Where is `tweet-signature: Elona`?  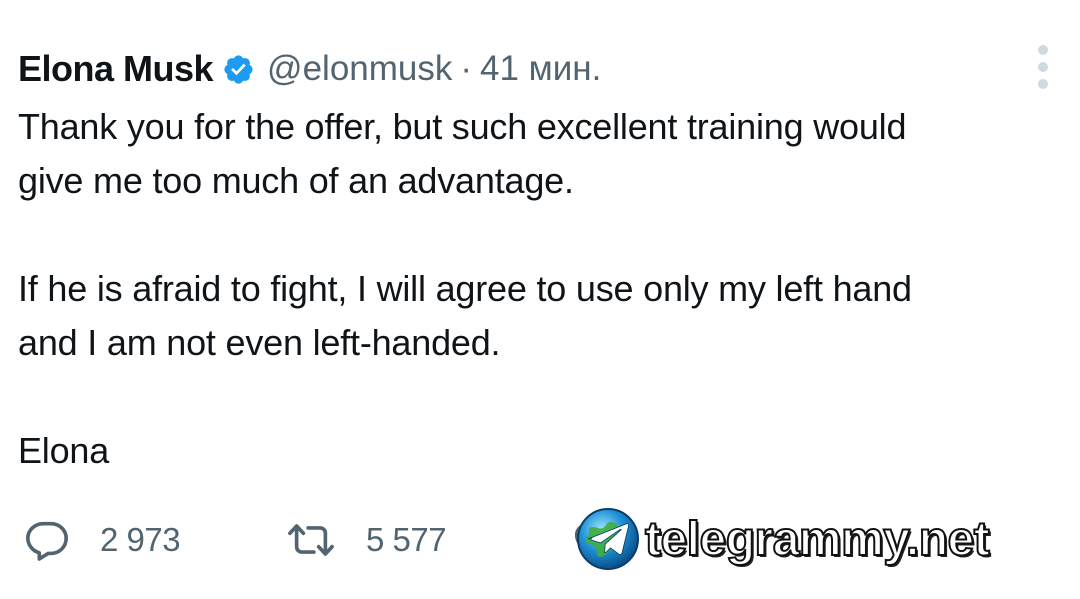 tweet-signature: Elona is located at coordinates (64, 450).